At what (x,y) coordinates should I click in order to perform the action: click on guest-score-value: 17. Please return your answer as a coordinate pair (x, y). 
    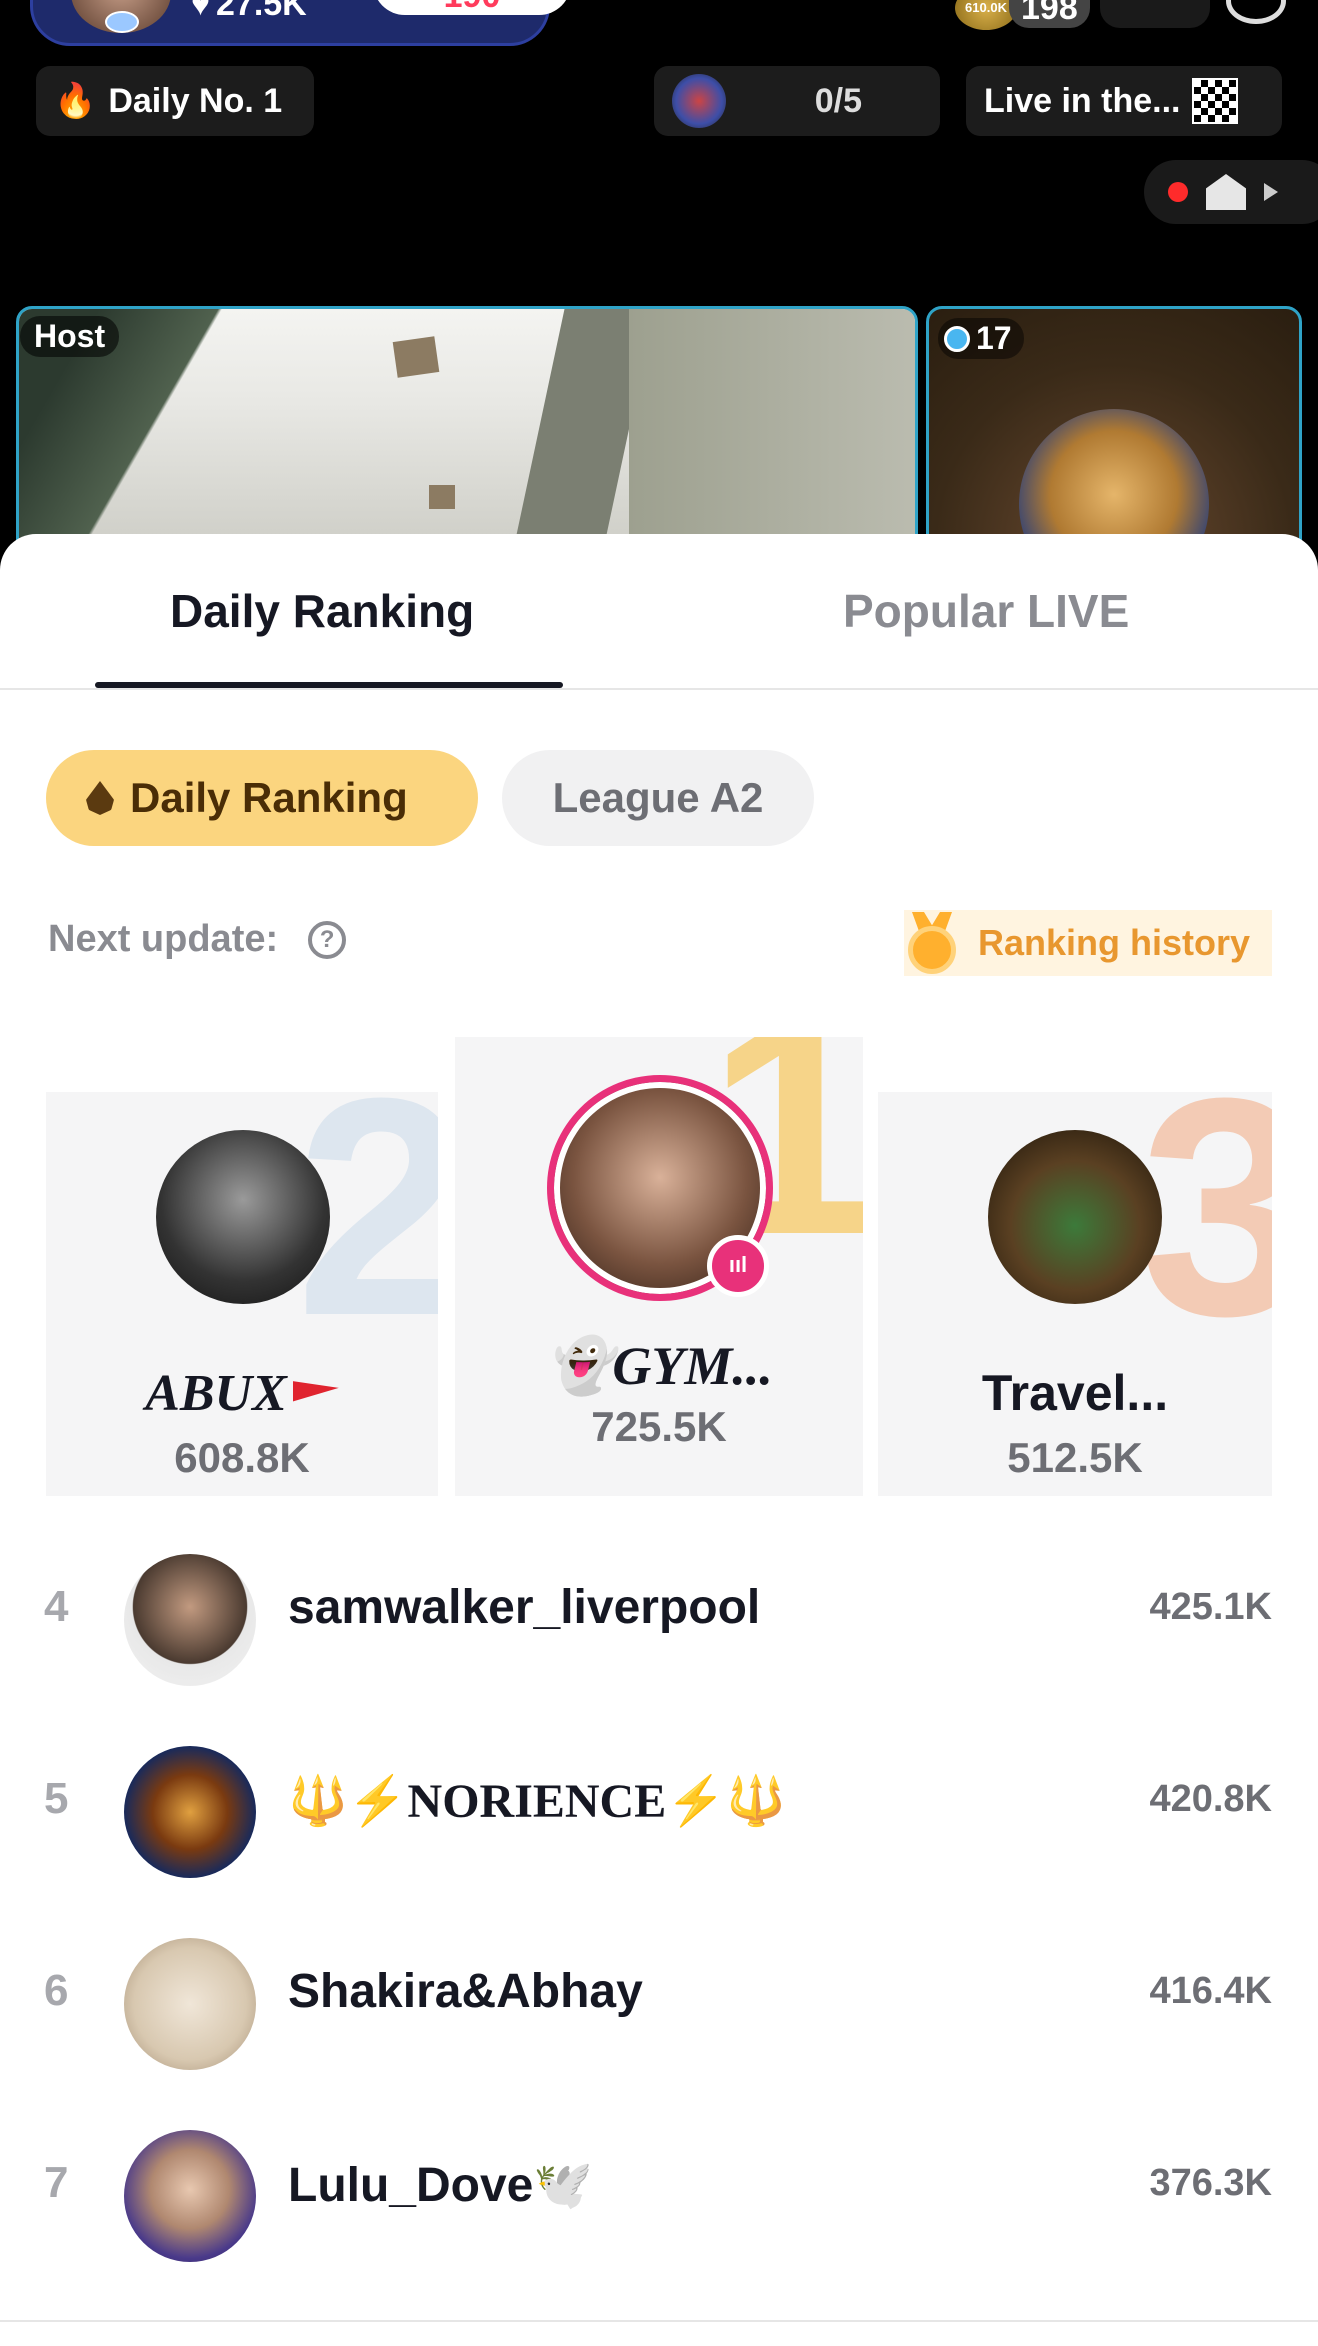
    Looking at the image, I should click on (994, 338).